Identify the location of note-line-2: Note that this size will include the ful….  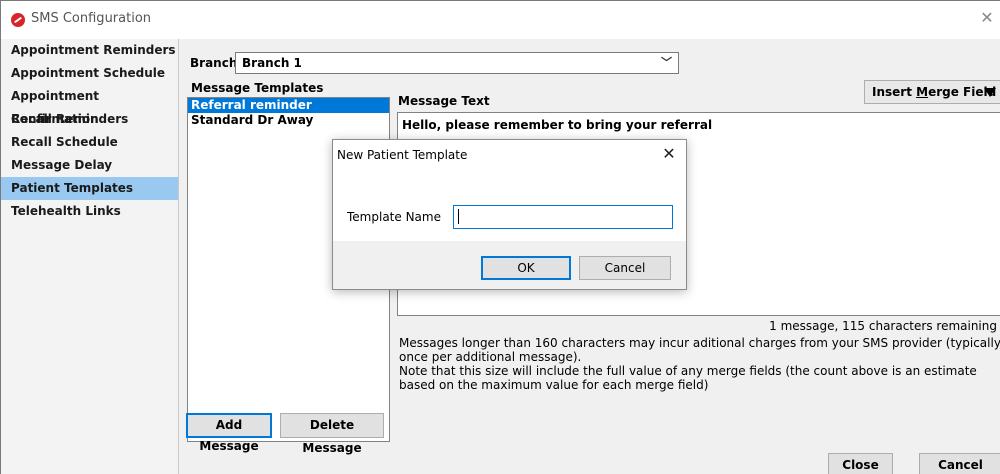
(688, 378).